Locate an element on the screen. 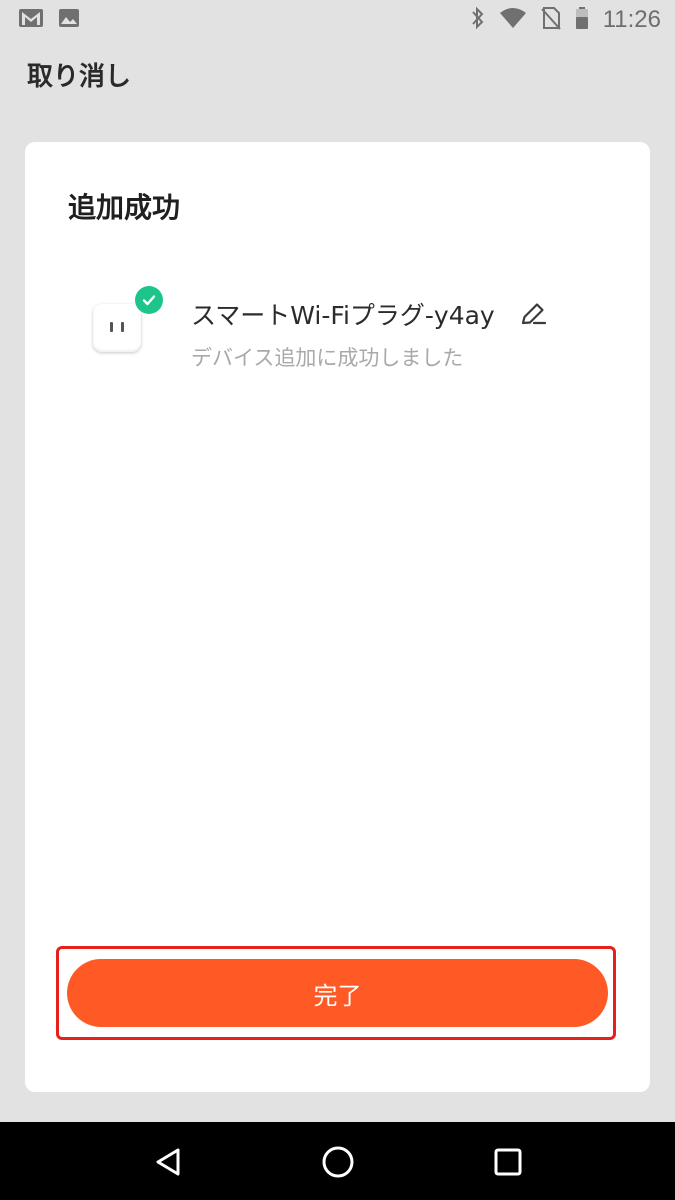 This screenshot has width=675, height=1200. status-left is located at coordinates (49, 20).